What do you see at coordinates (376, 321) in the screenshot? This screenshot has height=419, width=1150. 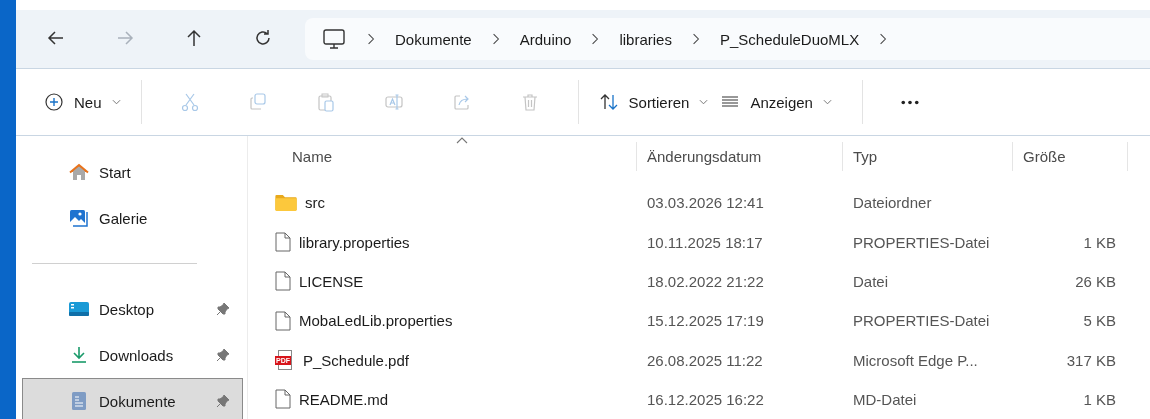 I see `file-name: MobaLedLib.properties` at bounding box center [376, 321].